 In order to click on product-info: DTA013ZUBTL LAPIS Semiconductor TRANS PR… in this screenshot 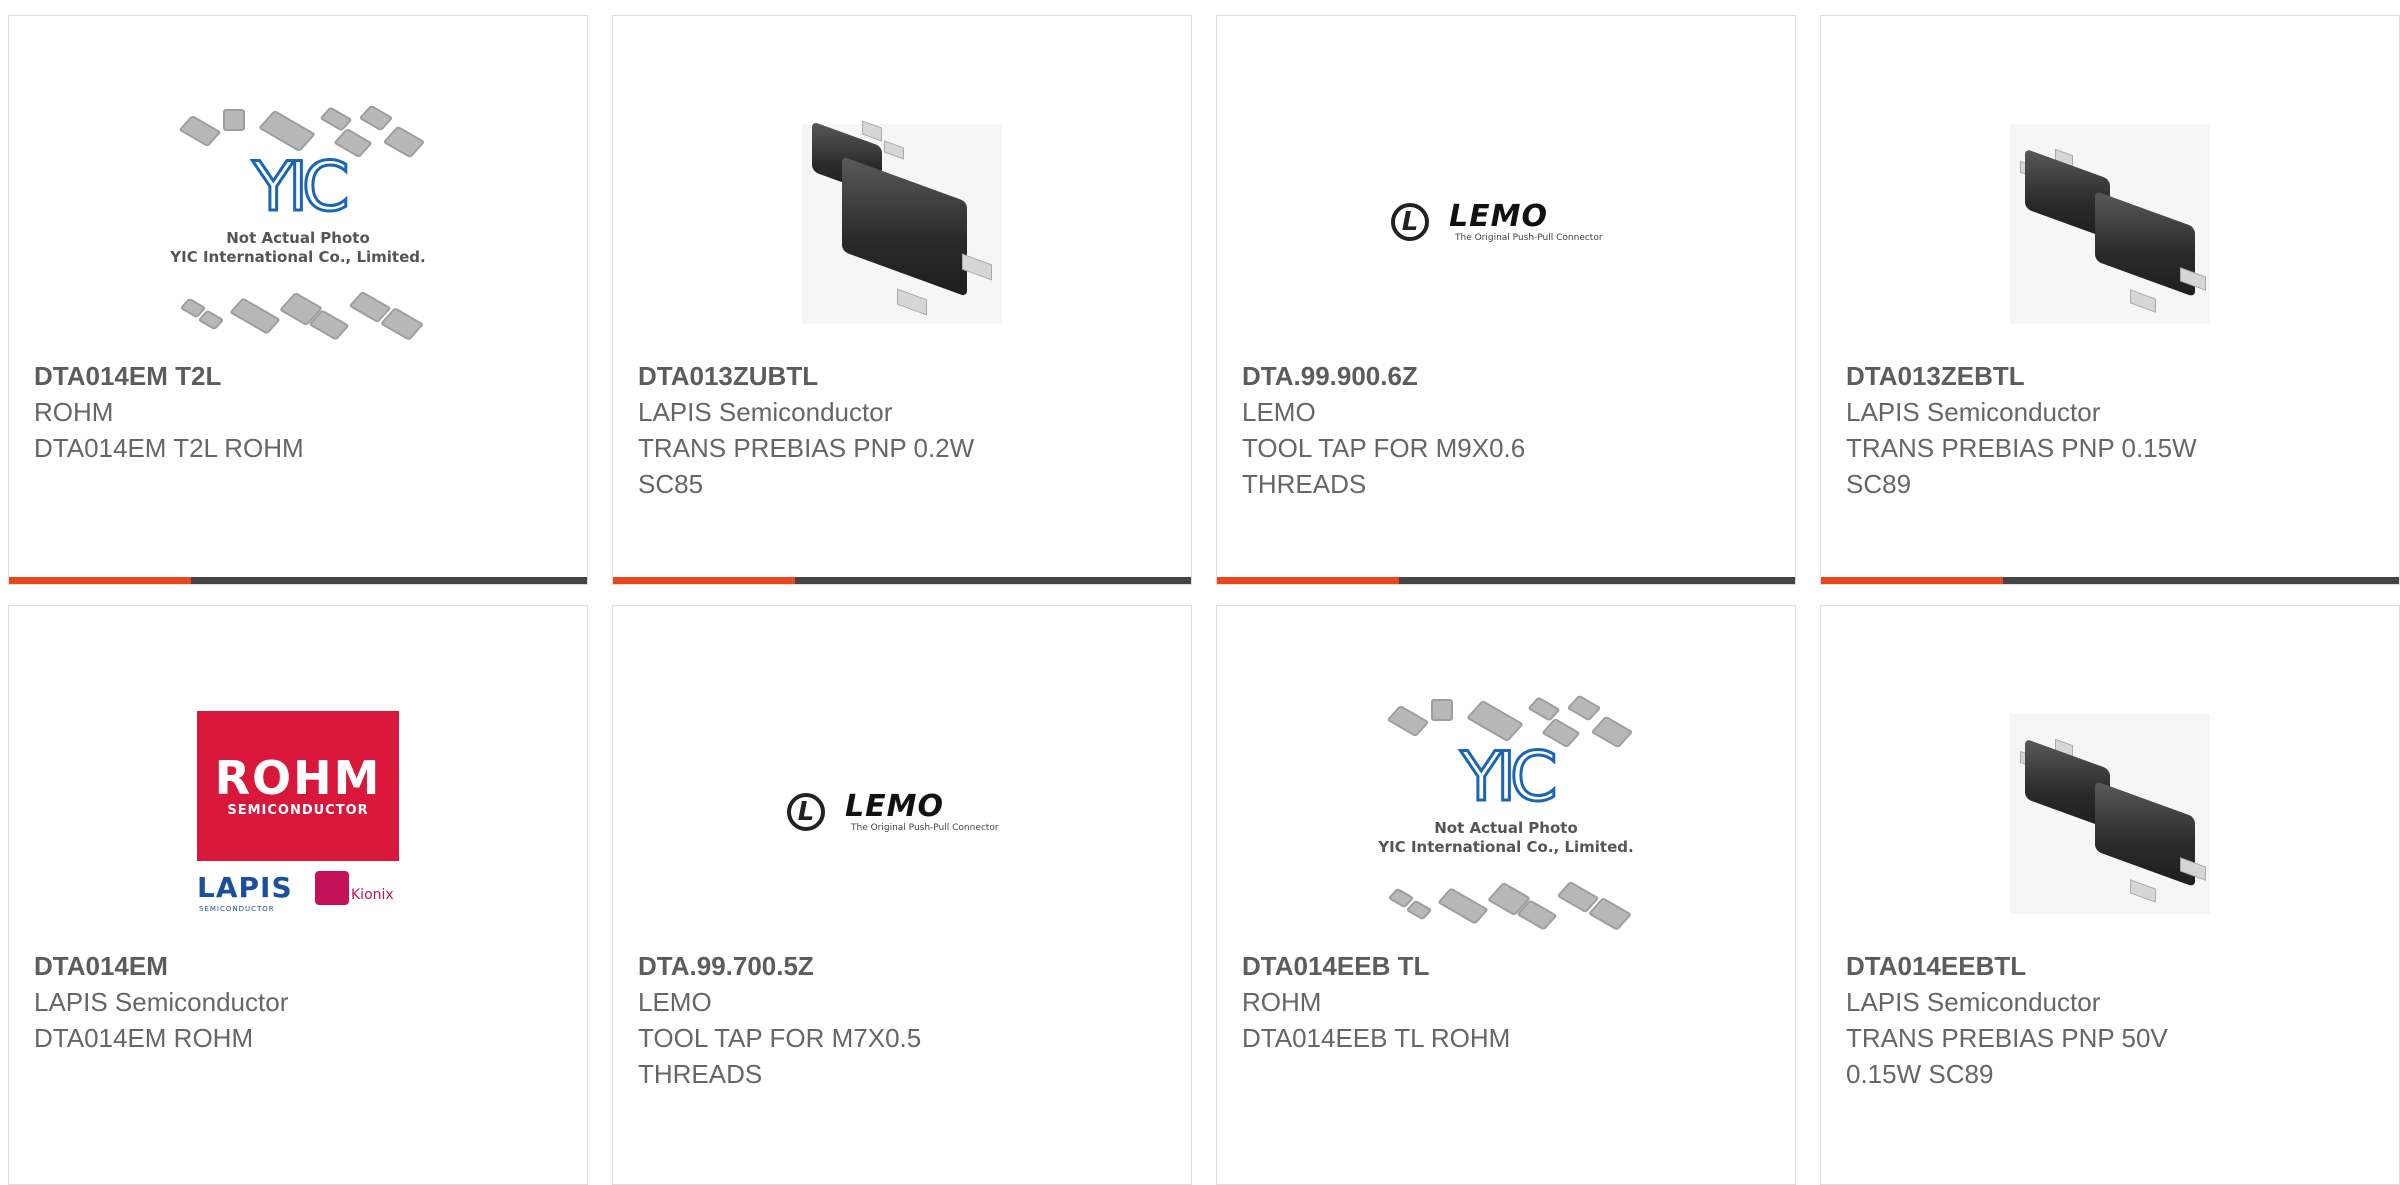, I will do `click(904, 430)`.